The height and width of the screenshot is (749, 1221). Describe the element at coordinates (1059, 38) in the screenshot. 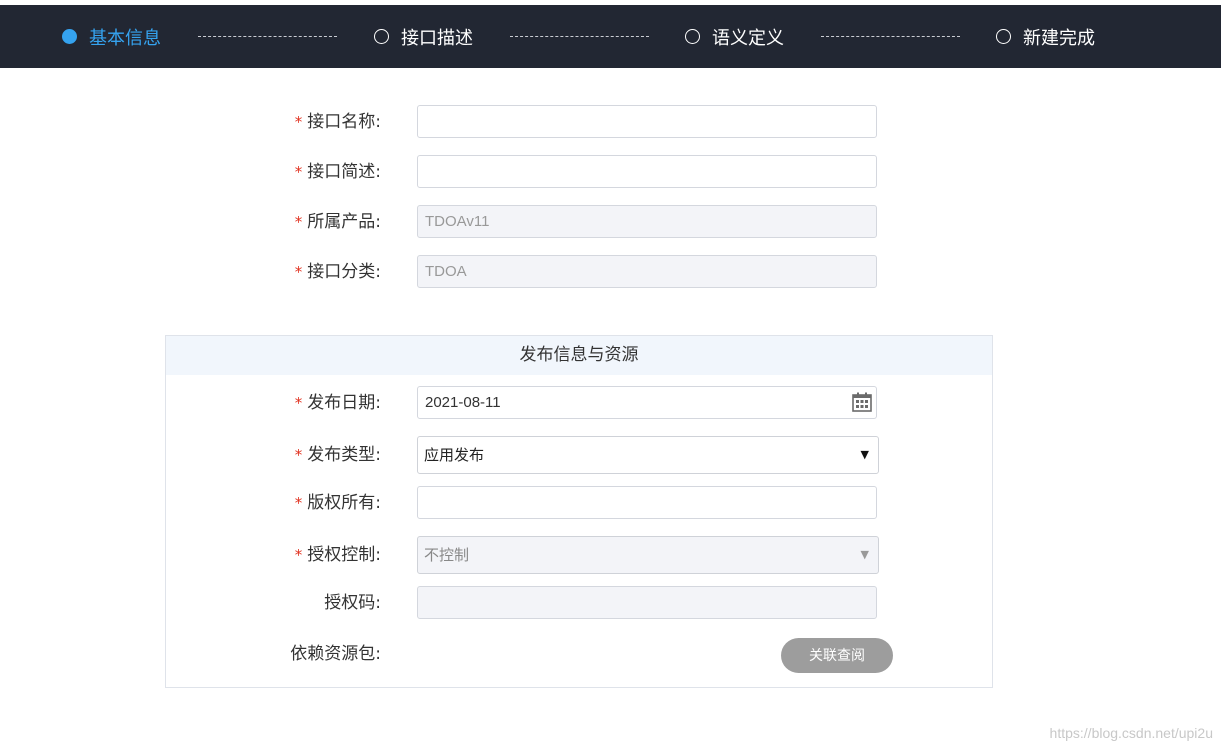

I see `step-label: 新建完成` at that location.